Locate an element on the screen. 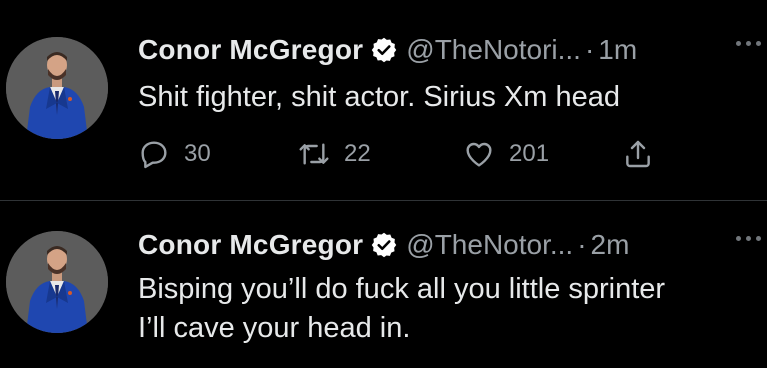 This screenshot has height=368, width=767. tweet-header: Conor McGregor @TheNotor... · 2m is located at coordinates (452, 245).